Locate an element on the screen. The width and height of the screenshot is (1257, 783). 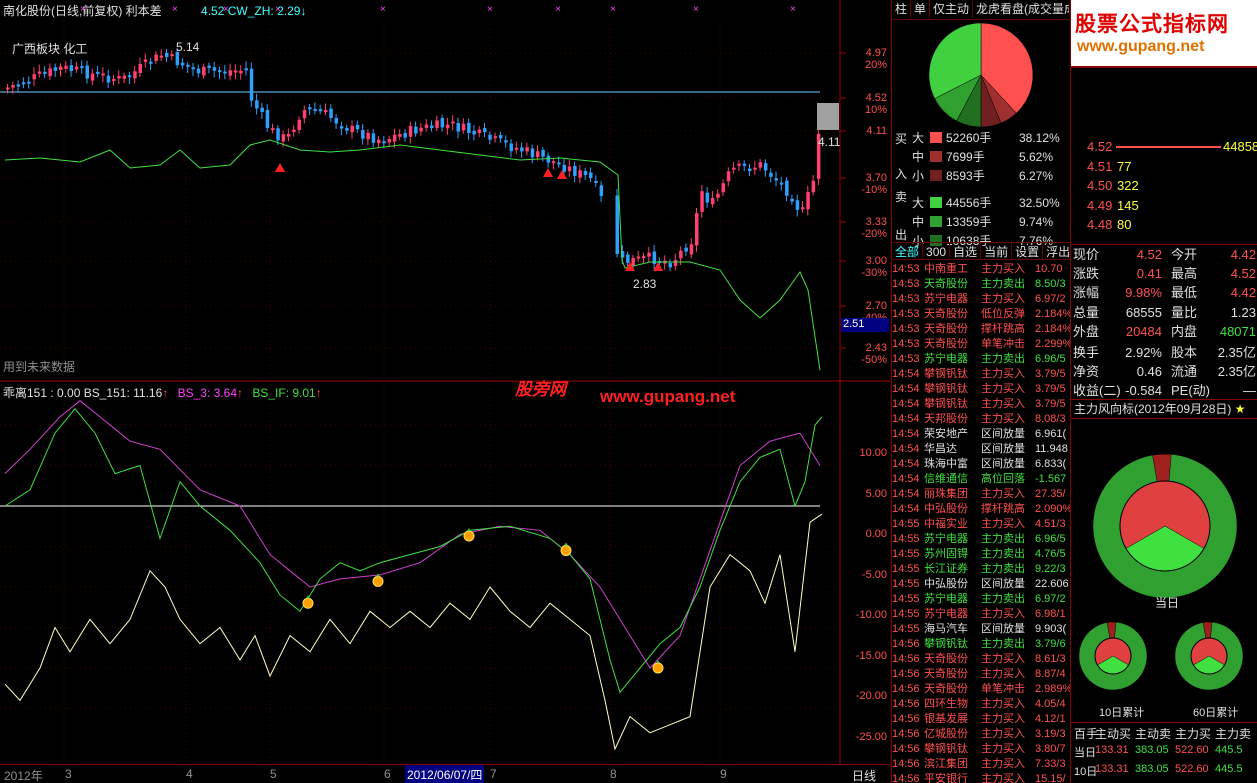
tick-row: 14:55 长江证券 主力卖出 9.22/3 is located at coordinates (981, 569).